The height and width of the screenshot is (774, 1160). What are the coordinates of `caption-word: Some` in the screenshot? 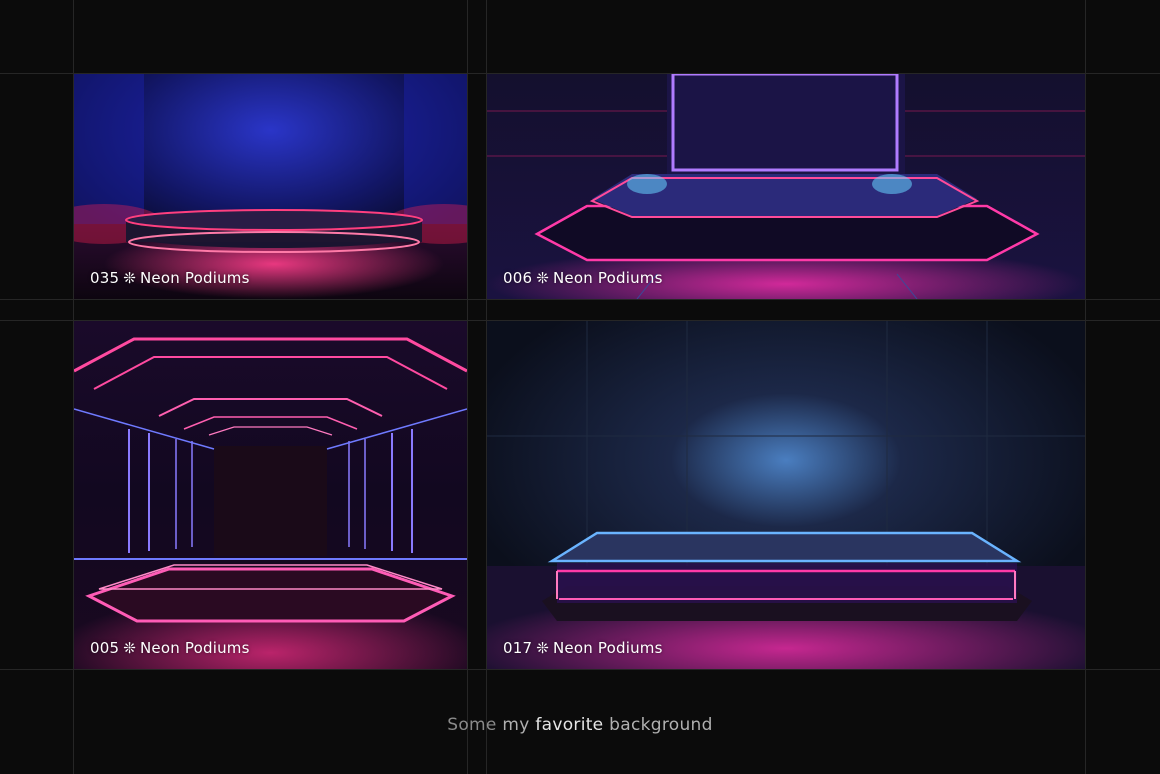 It's located at (472, 725).